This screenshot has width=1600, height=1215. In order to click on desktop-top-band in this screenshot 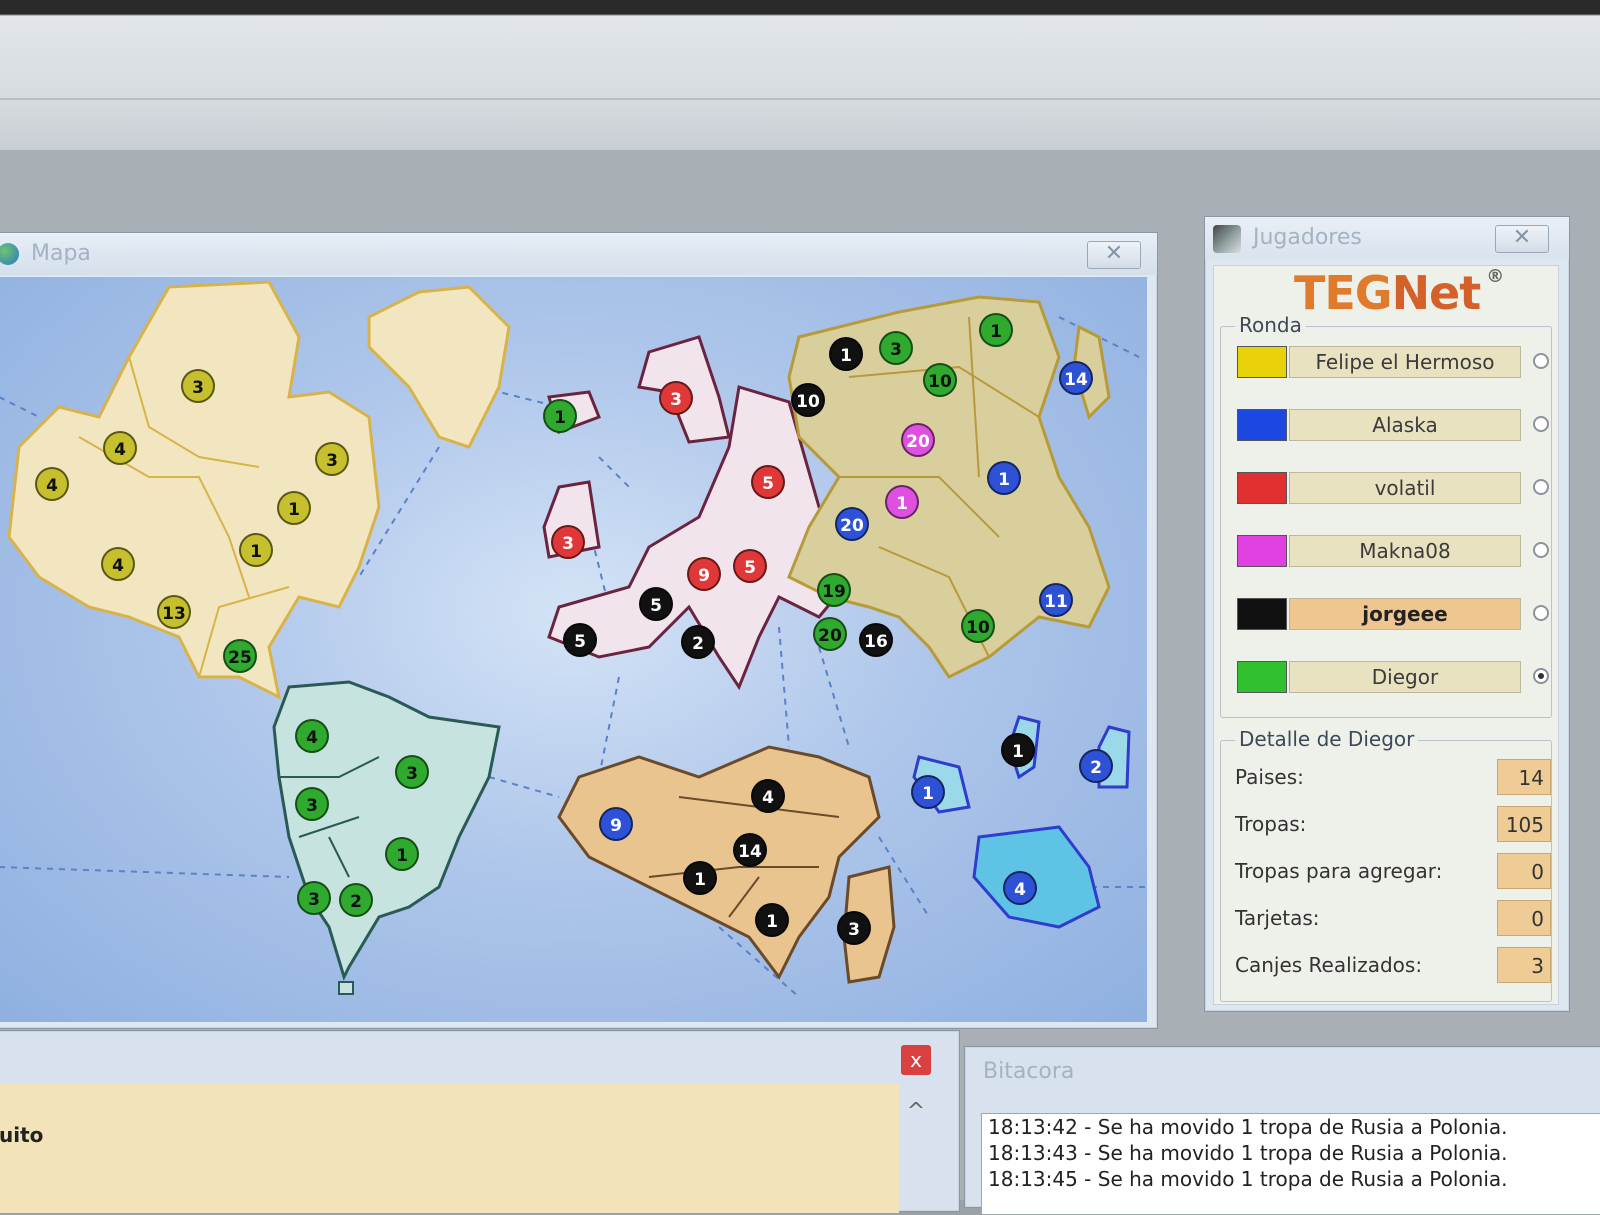, I will do `click(800, 75)`.